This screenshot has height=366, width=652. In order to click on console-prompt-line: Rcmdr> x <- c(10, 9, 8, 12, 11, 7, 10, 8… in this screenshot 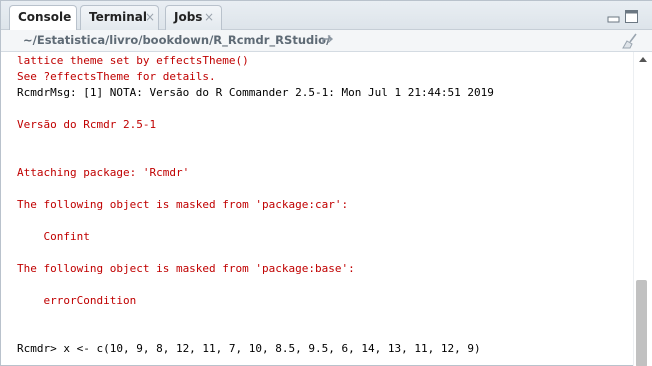, I will do `click(249, 349)`.